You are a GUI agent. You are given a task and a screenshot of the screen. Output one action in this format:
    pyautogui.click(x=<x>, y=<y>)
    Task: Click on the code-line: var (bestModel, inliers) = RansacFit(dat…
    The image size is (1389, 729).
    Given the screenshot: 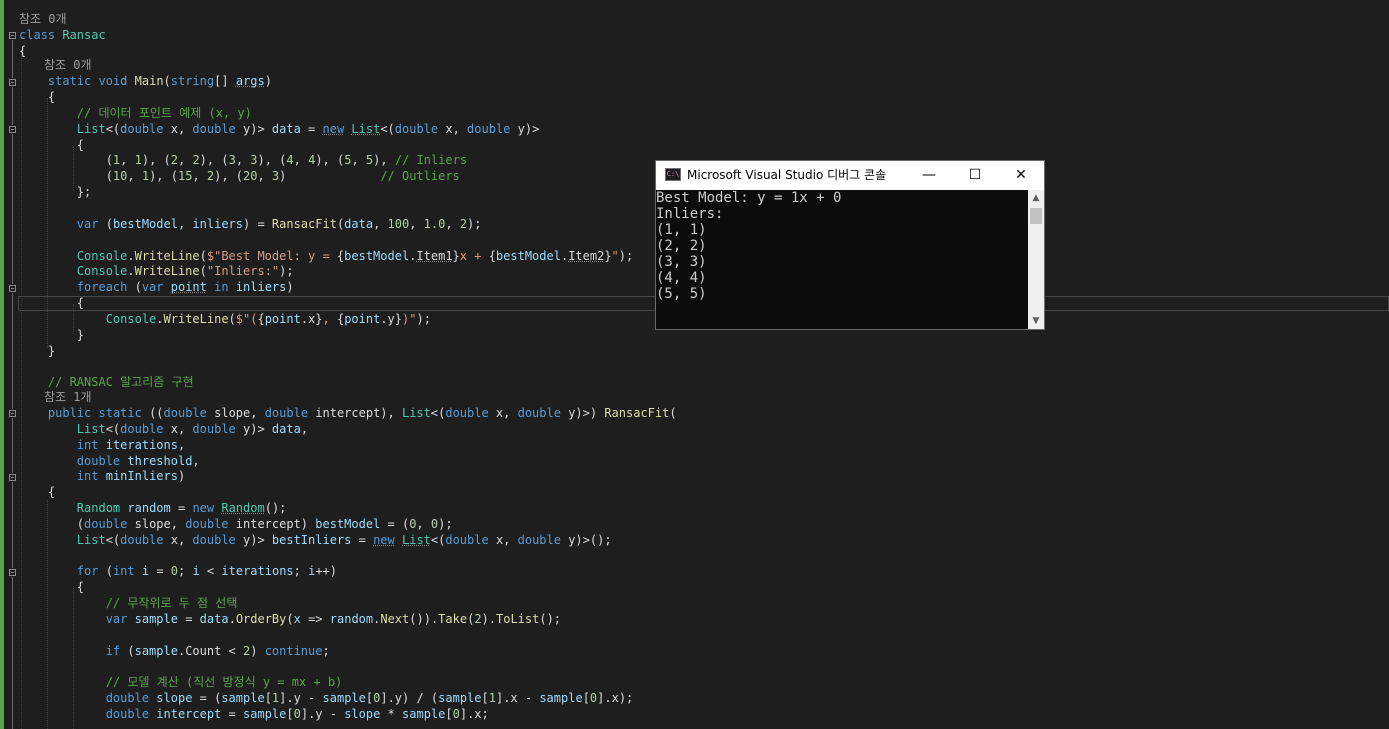 What is the action you would take?
    pyautogui.click(x=250, y=224)
    